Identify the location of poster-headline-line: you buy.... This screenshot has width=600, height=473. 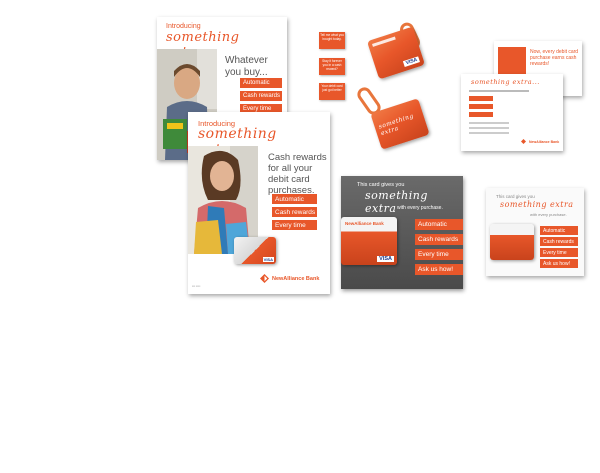
(246, 72).